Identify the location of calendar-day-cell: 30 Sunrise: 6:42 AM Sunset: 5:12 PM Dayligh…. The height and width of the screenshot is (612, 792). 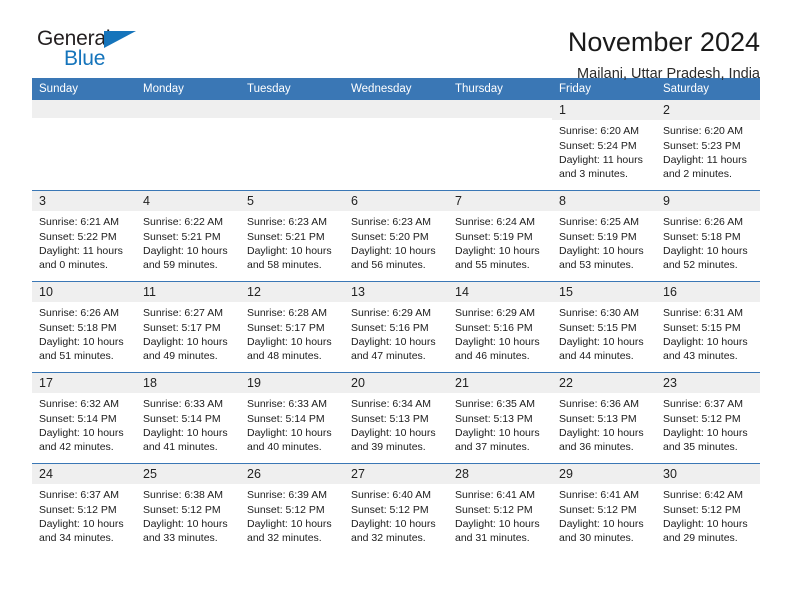
(708, 508).